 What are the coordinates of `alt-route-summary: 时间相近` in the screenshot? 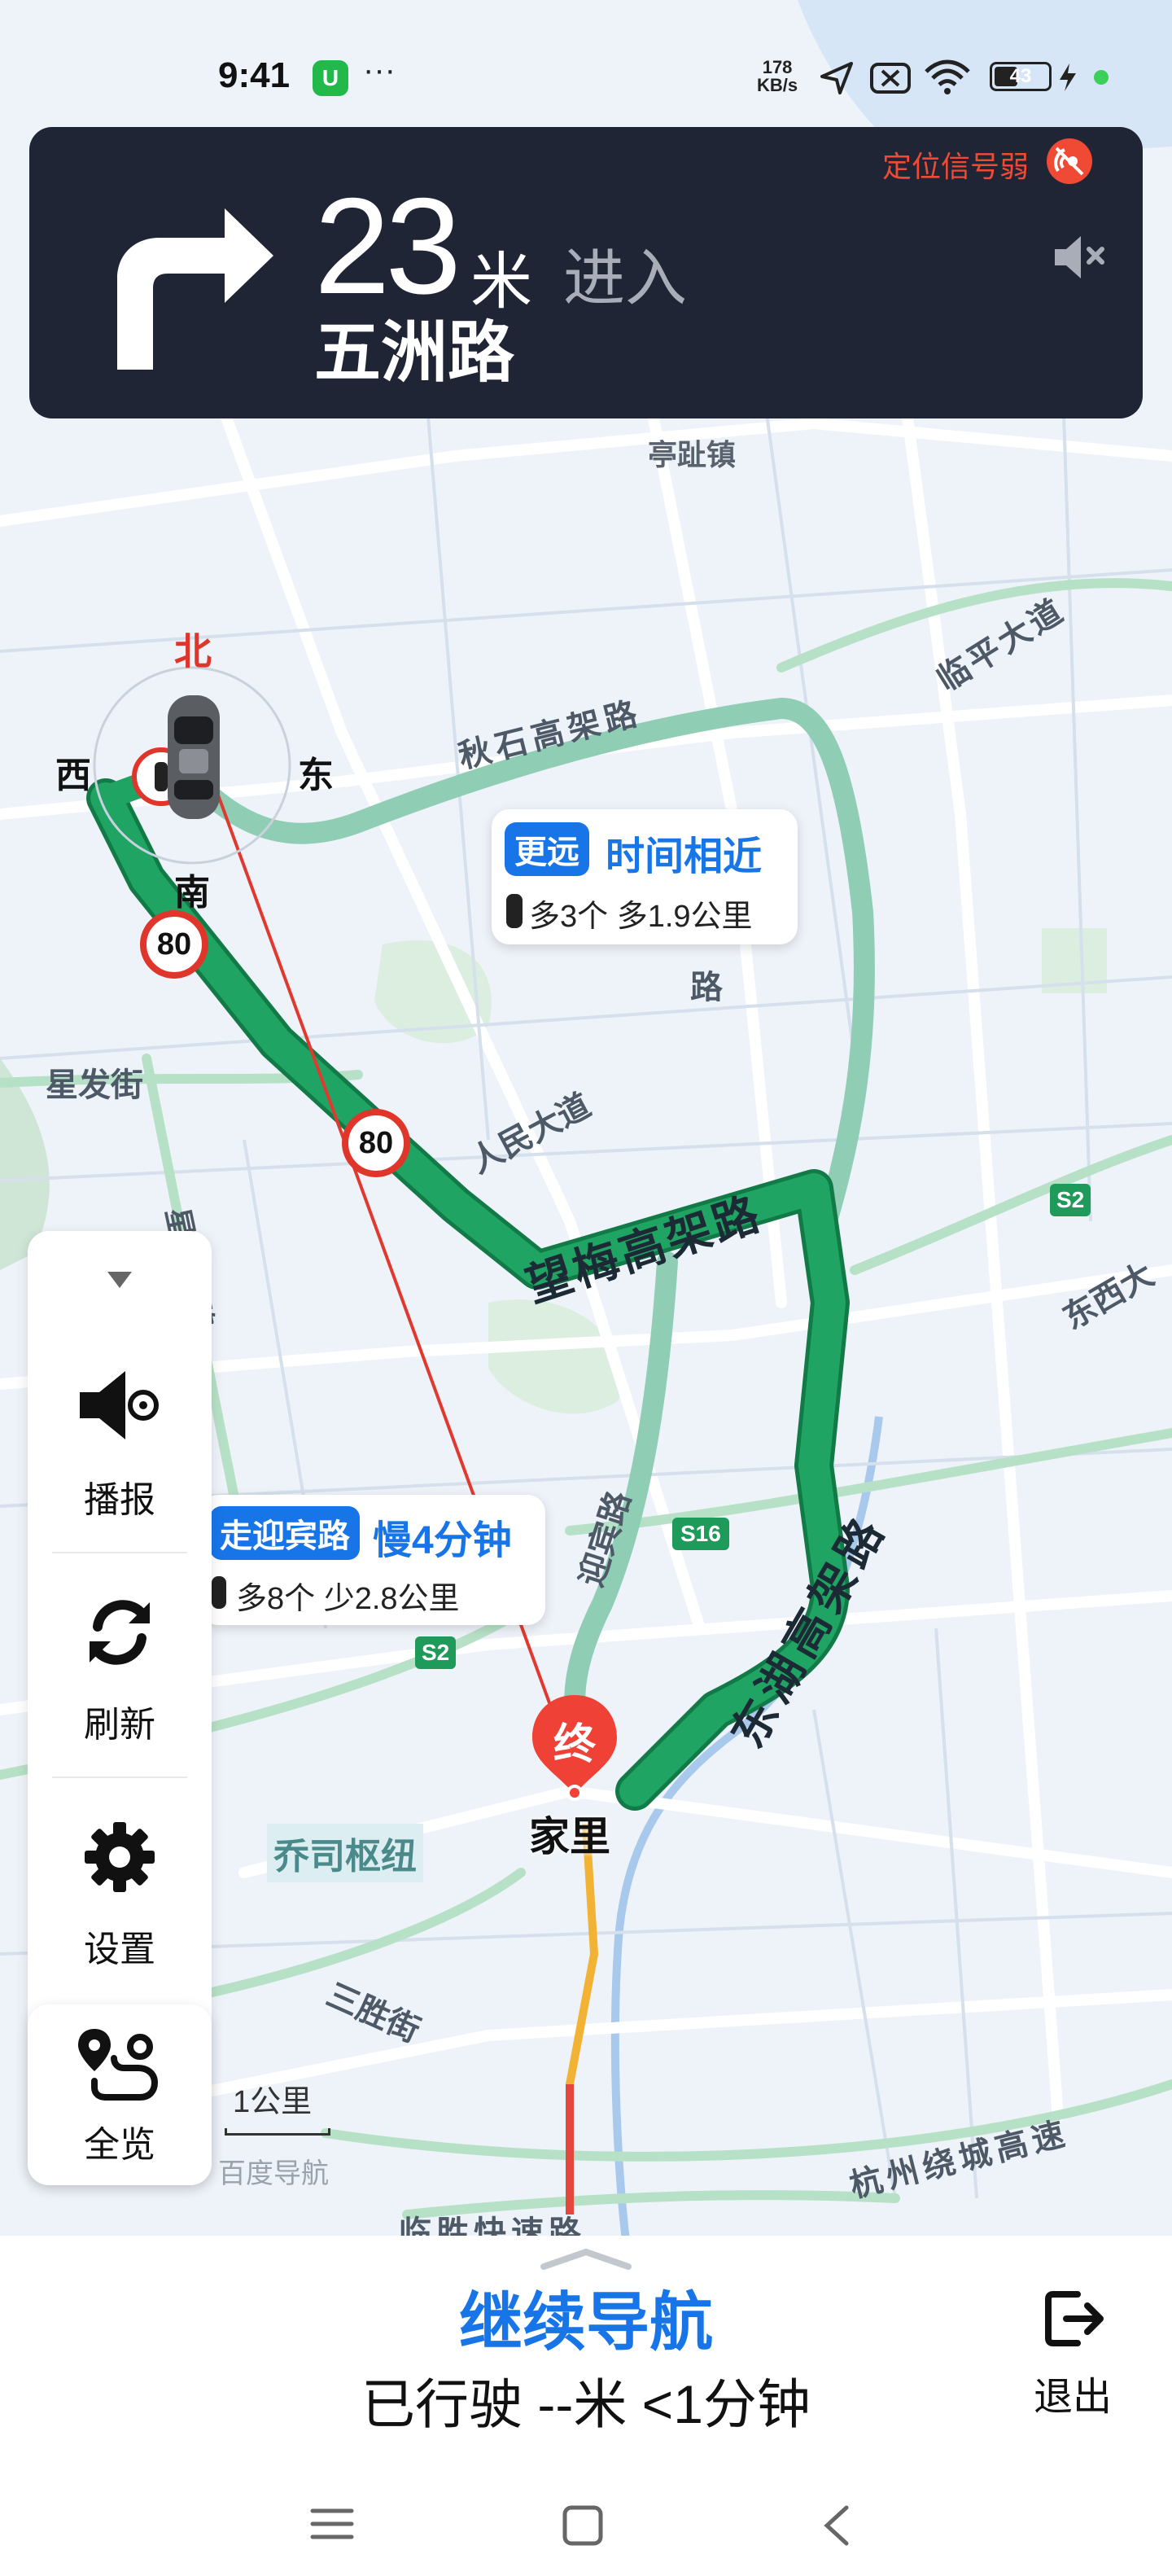 It's located at (684, 856).